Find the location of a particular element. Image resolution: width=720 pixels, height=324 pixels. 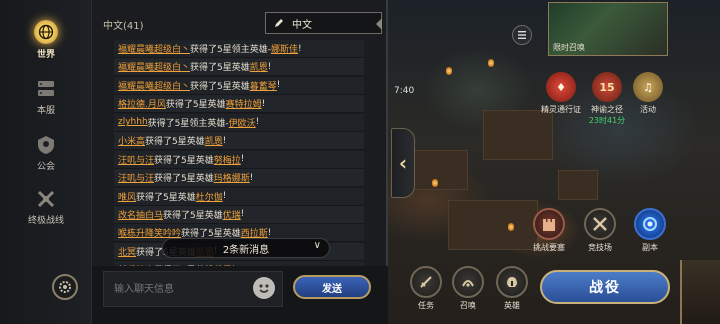

chat-message: 小米高 获得了5星英雄 凯恩! is located at coordinates (239, 141).